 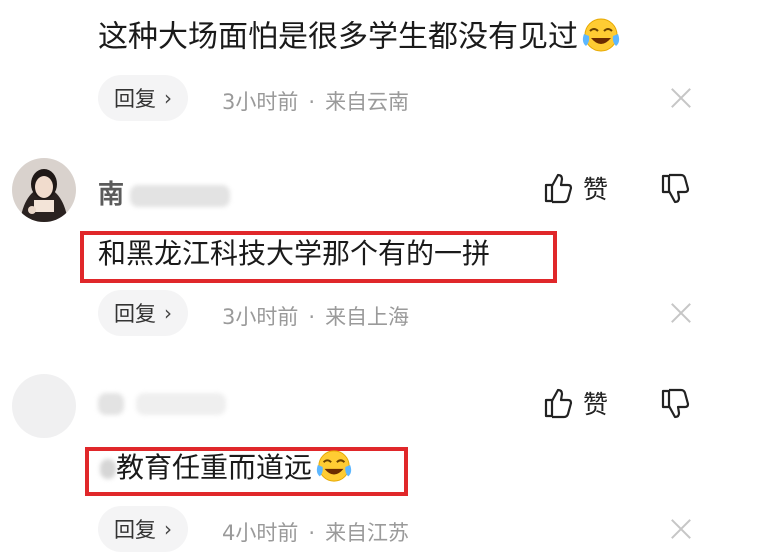 I want to click on username, so click(x=162, y=403).